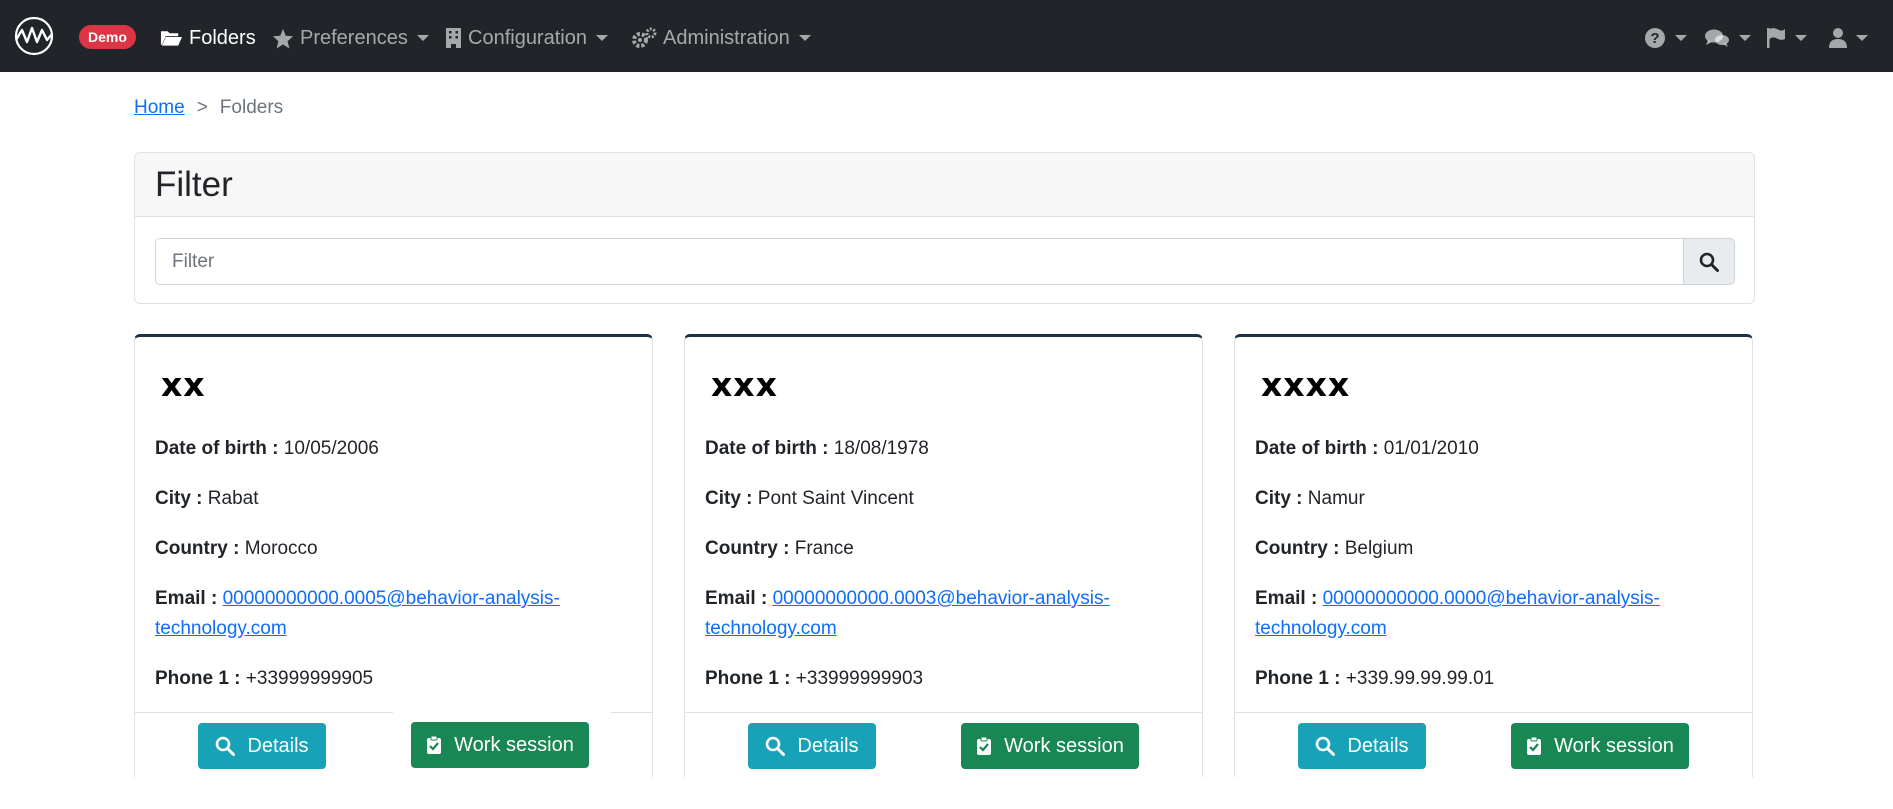  Describe the element at coordinates (34, 36) in the screenshot. I see `app-logo` at that location.